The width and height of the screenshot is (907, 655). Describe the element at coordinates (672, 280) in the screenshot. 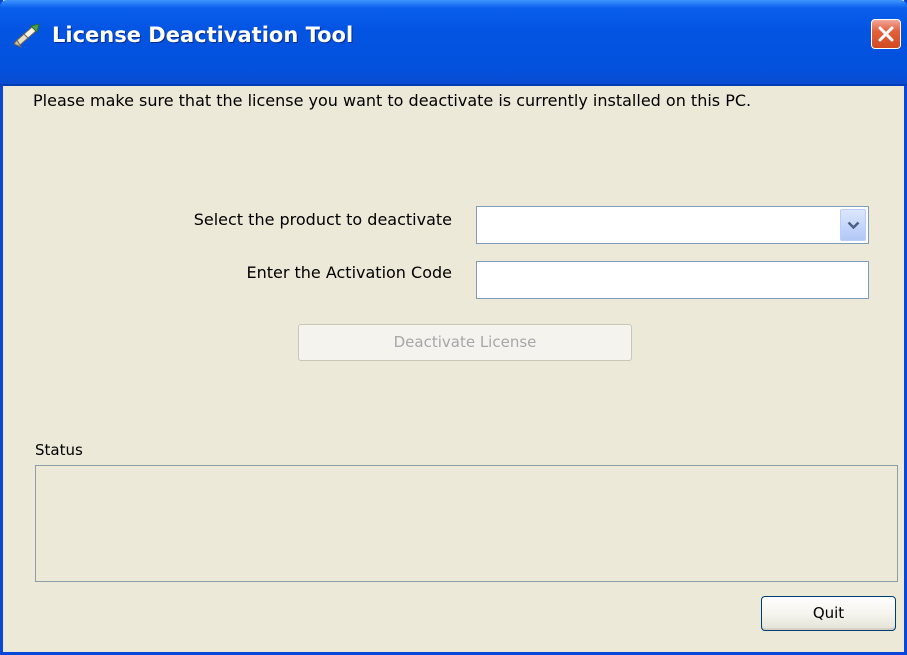

I see `activation-code-input` at that location.